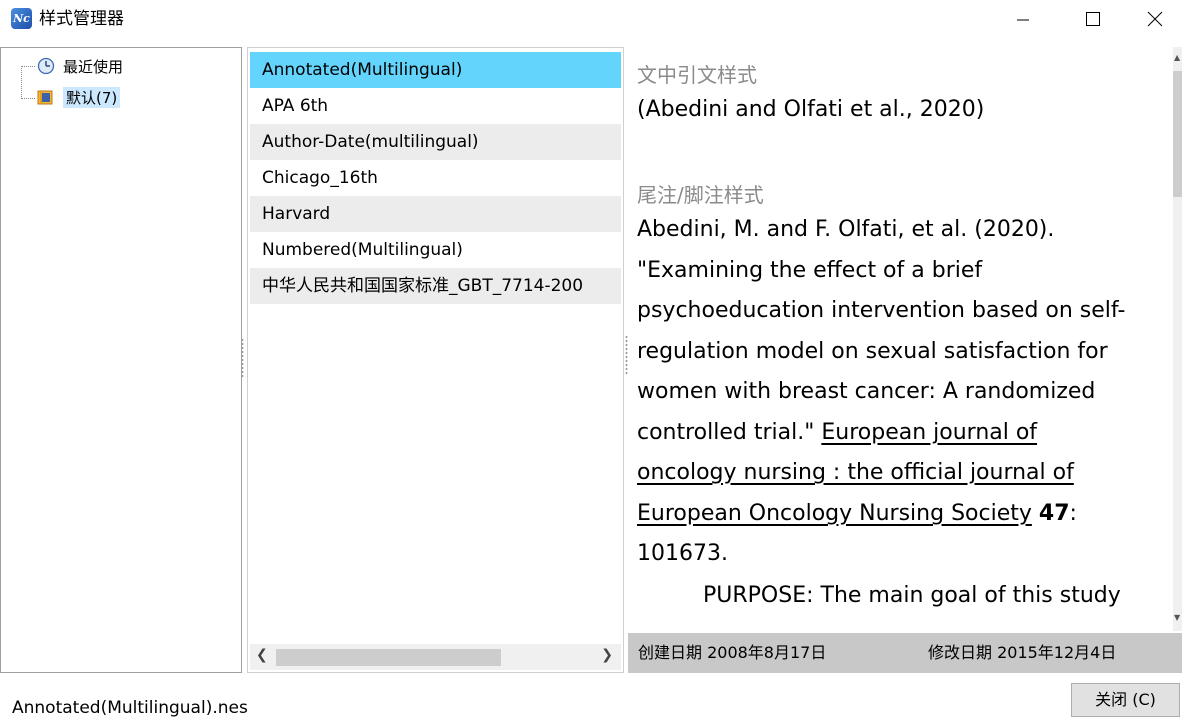  What do you see at coordinates (866, 391) in the screenshot?
I see `reference-line: women with breast cancer: A randomized` at bounding box center [866, 391].